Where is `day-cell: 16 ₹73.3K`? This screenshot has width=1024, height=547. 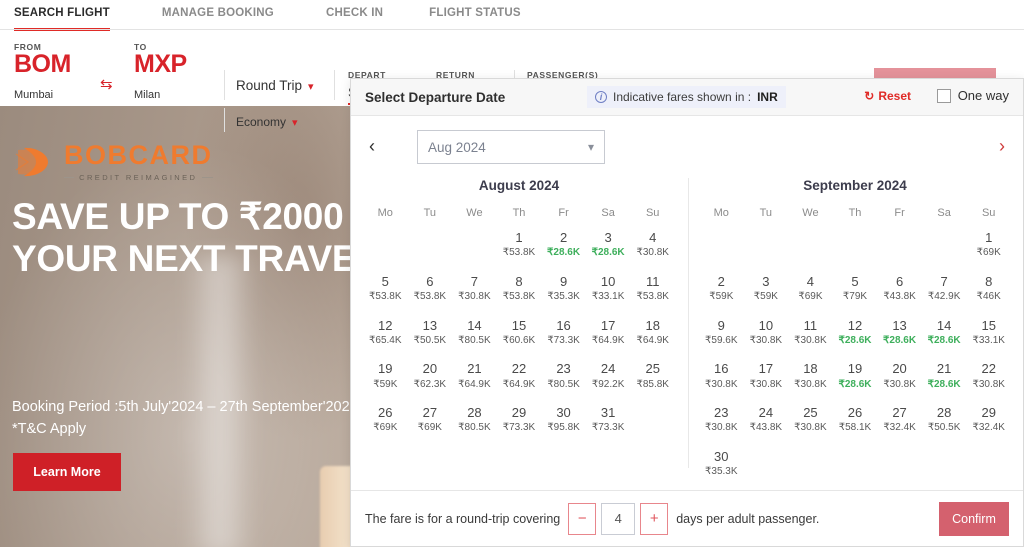 day-cell: 16 ₹73.3K is located at coordinates (563, 333).